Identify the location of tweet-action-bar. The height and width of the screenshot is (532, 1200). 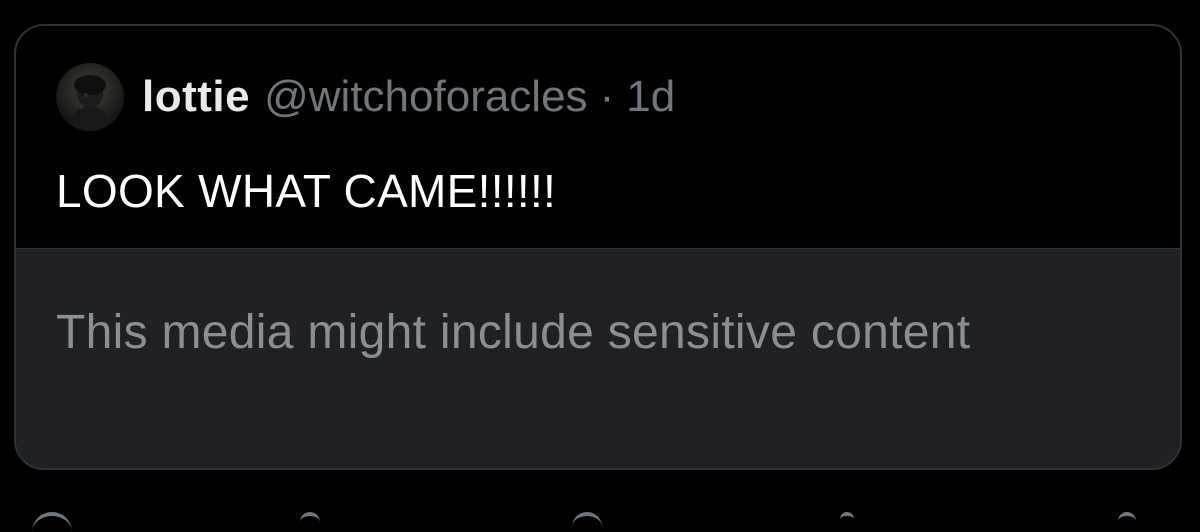
(600, 511).